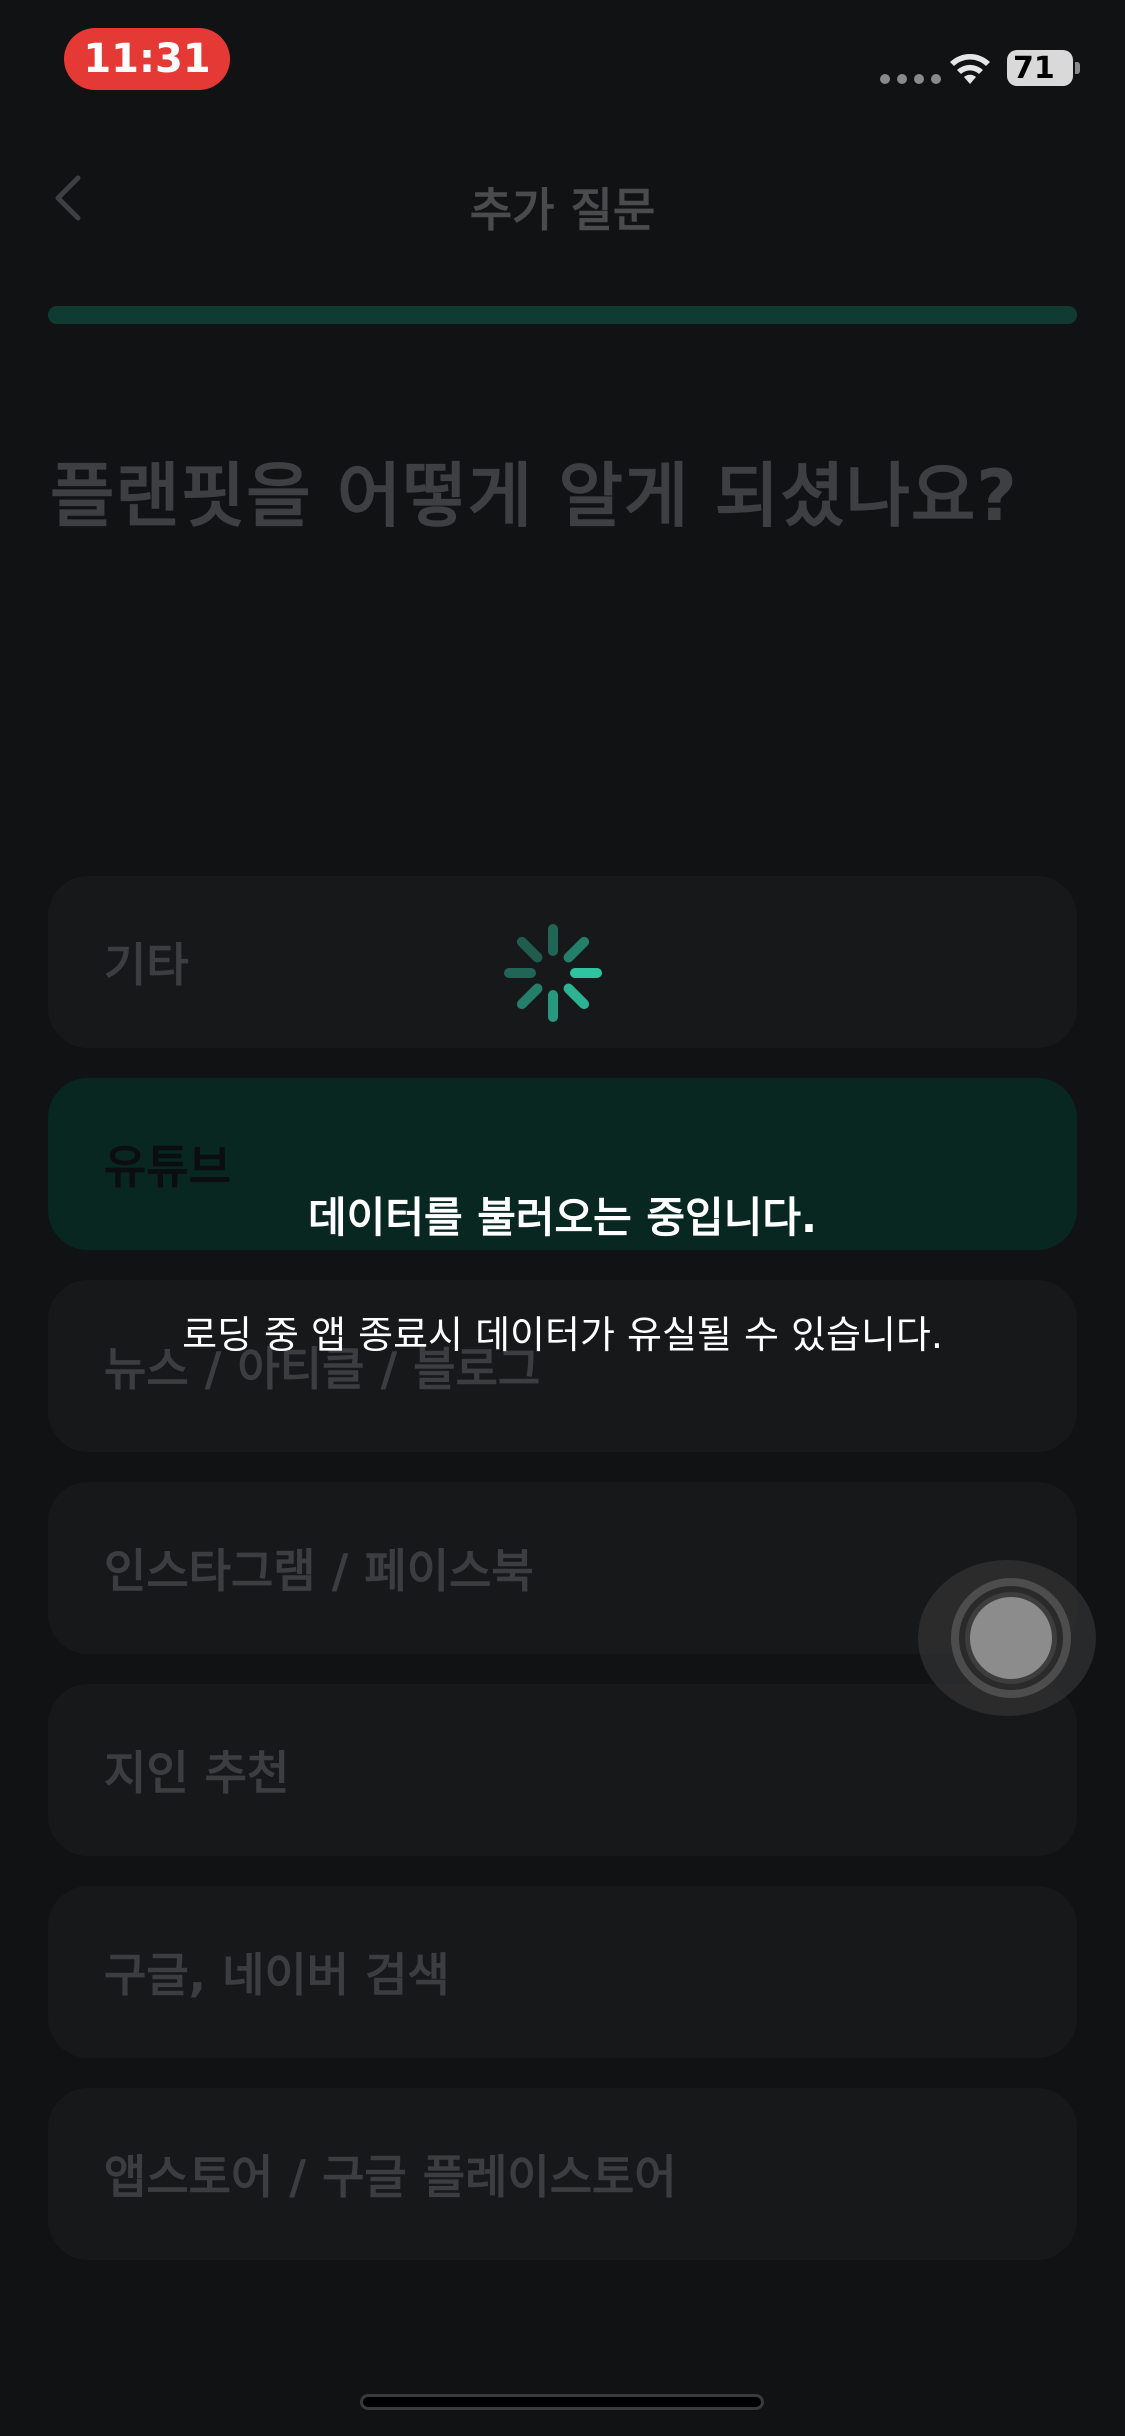  I want to click on status-time: 11:31, so click(147, 59).